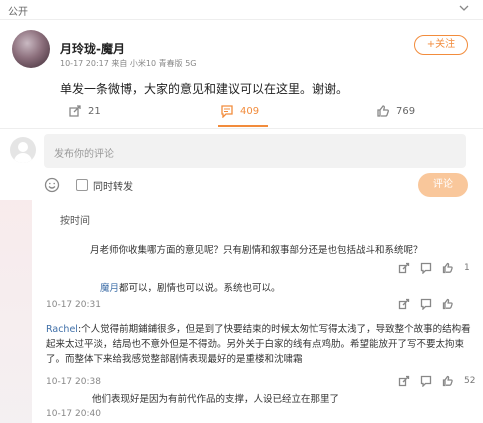  I want to click on comment-actions, so click(431, 304).